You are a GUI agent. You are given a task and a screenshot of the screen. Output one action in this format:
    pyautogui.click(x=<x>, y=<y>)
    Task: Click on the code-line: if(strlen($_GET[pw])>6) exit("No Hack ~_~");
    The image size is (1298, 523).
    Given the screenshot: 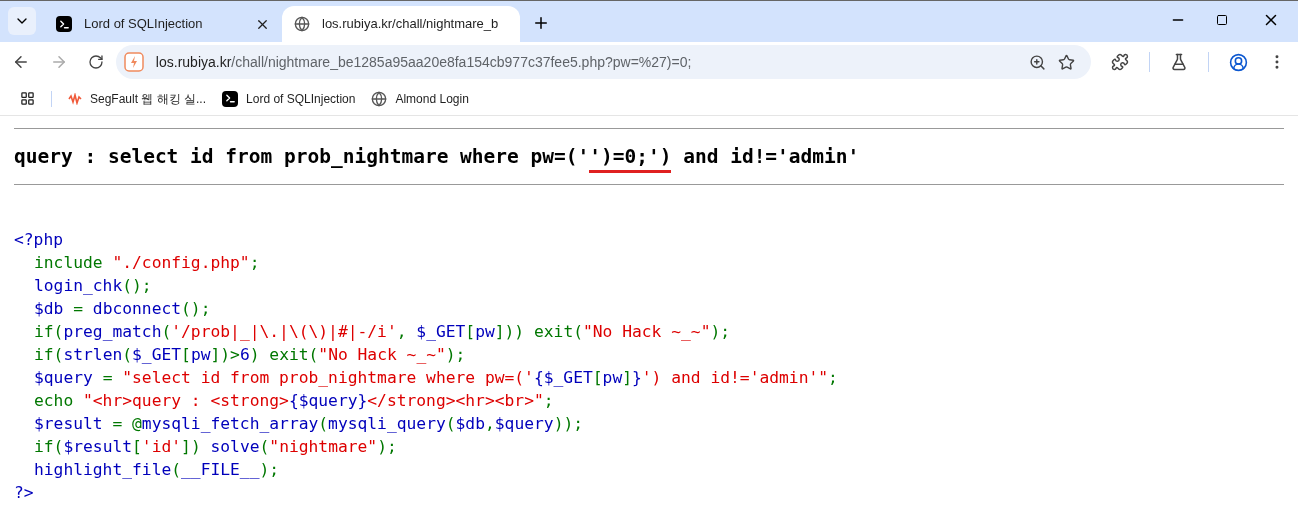 What is the action you would take?
    pyautogui.click(x=250, y=355)
    